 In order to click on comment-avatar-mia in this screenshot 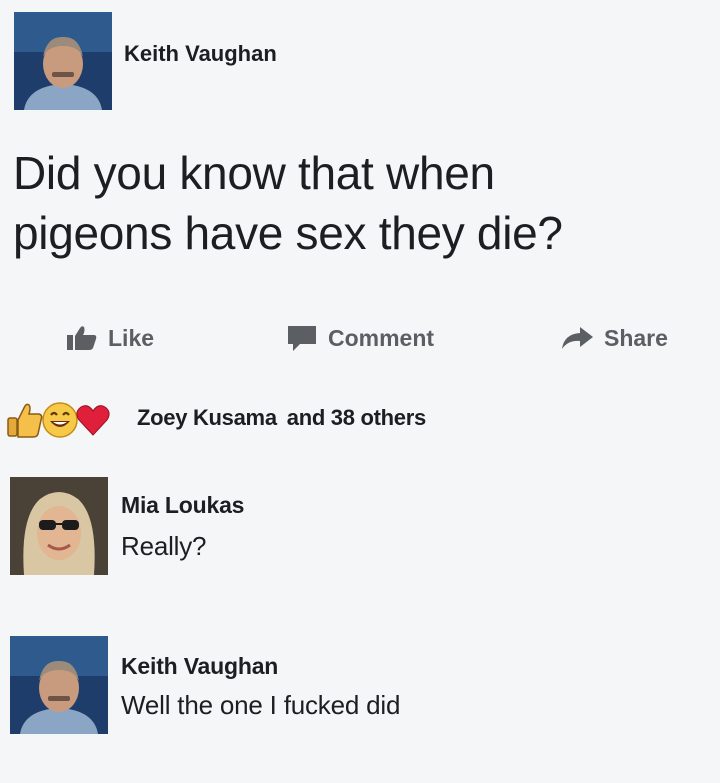, I will do `click(59, 526)`.